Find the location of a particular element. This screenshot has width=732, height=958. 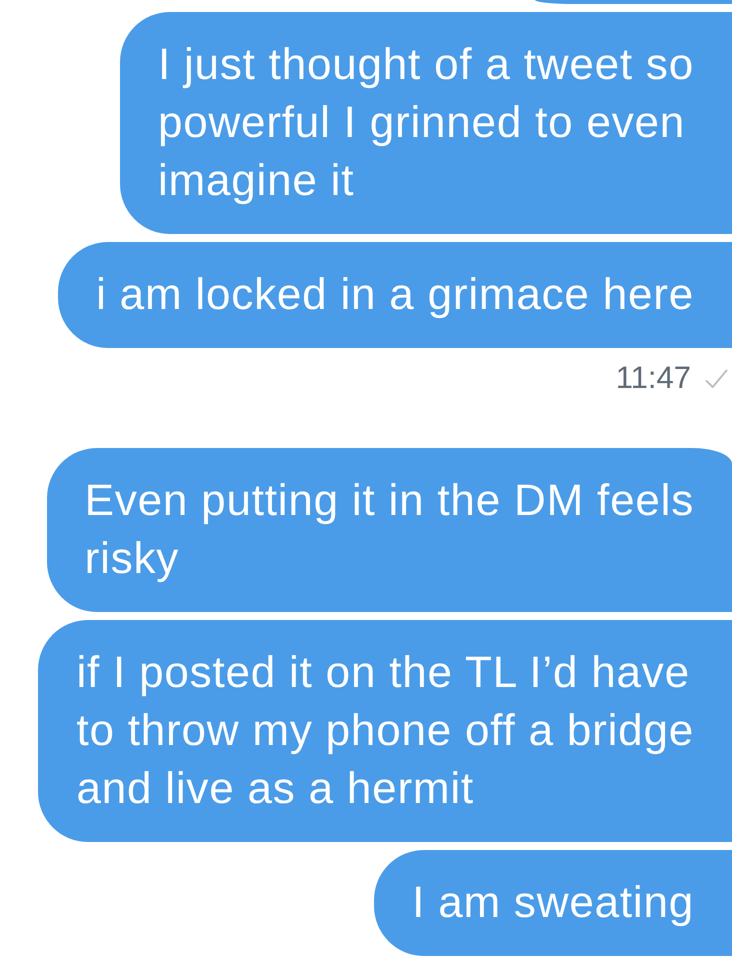

message-bubble: i am locked in a grimace here is located at coordinates (395, 295).